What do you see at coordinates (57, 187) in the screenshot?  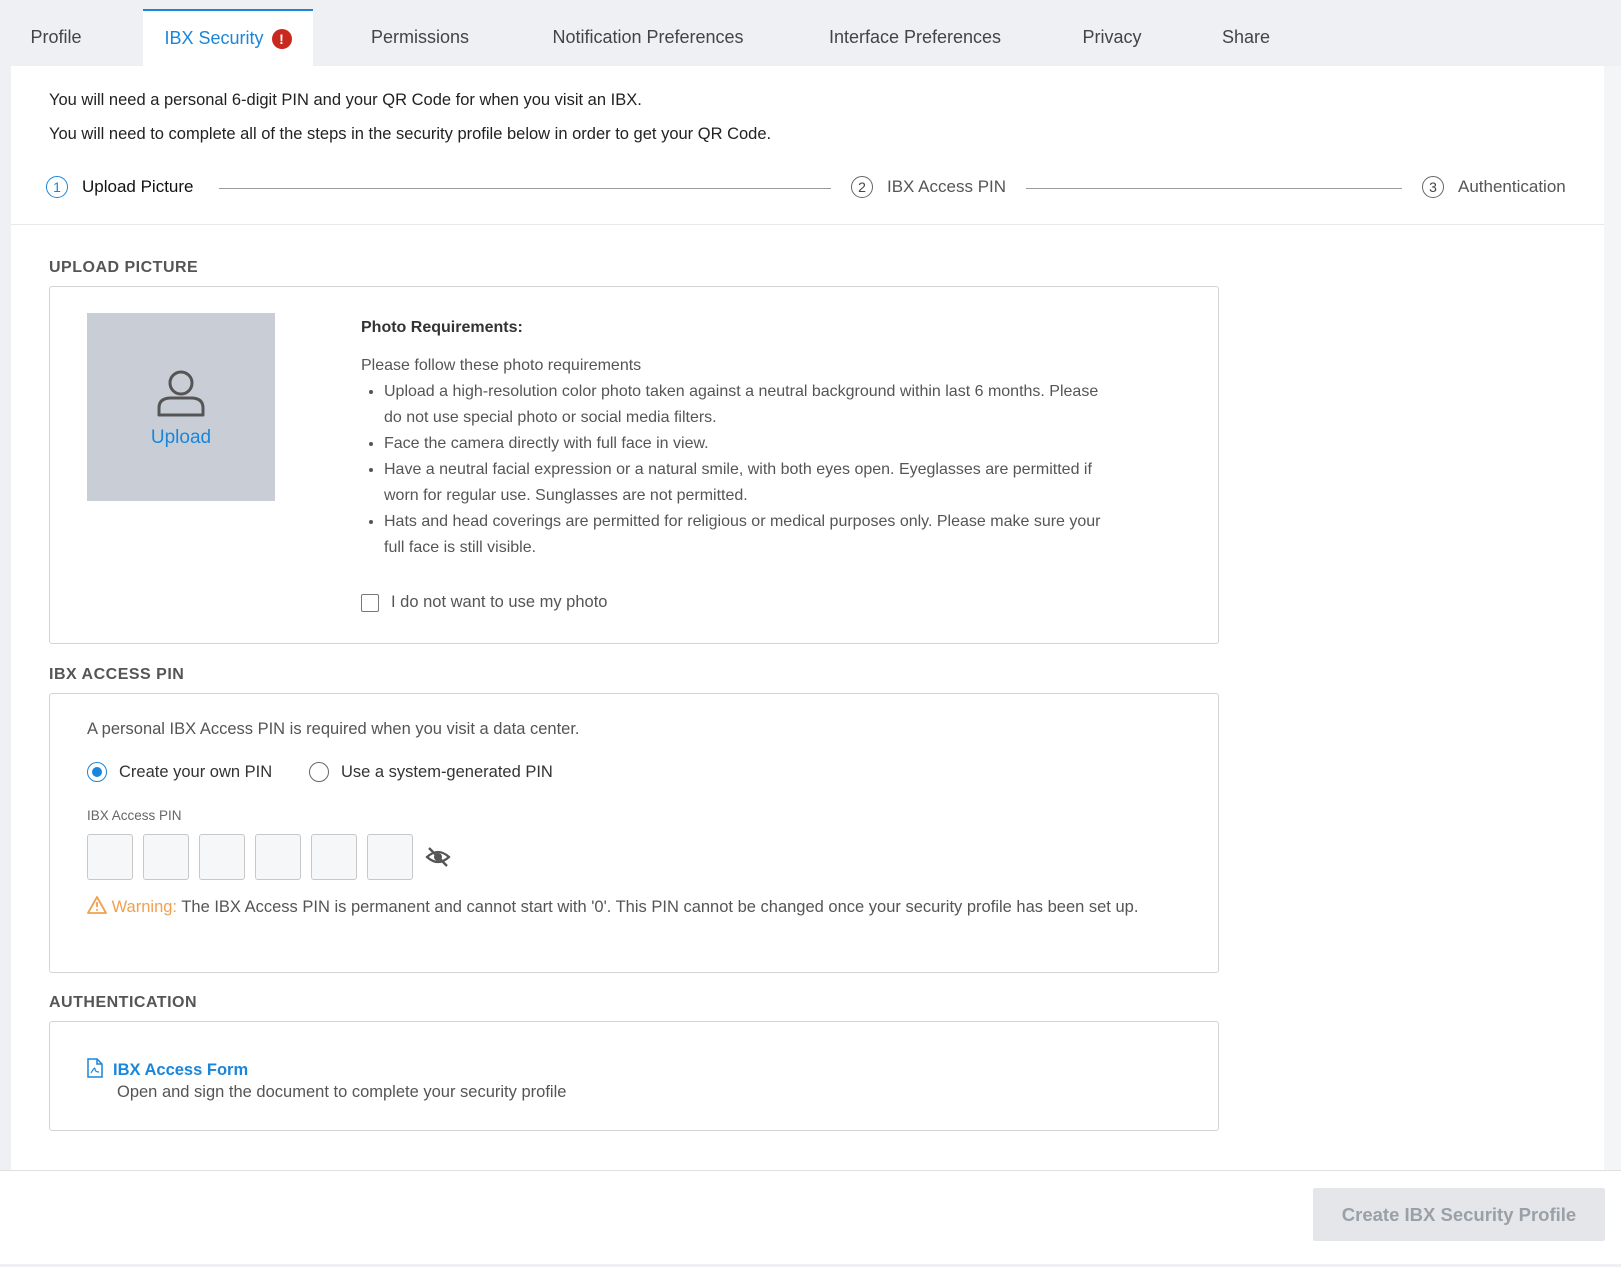 I see `step-number: 1` at bounding box center [57, 187].